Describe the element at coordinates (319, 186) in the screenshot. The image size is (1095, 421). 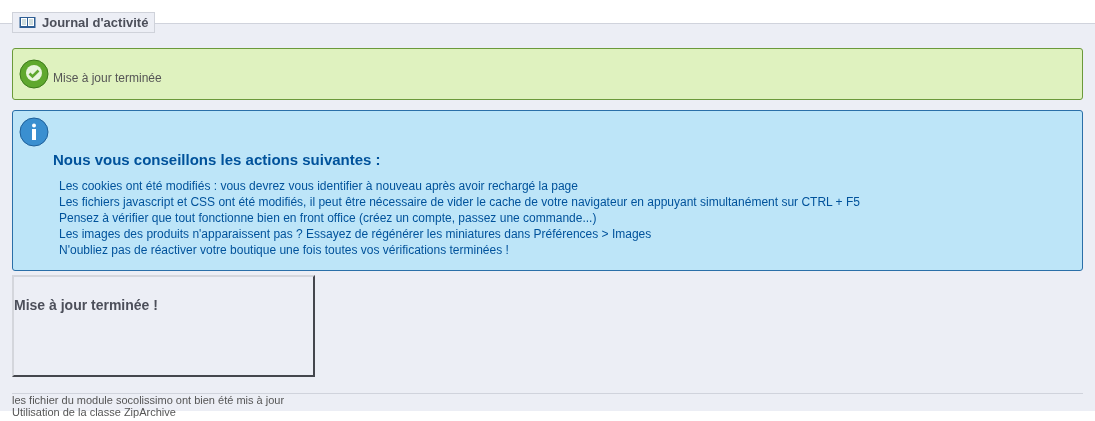
I see `advice-line: Les cookies ont été modifiés : vous devrez vous identifier à nouveau après avoir rechargé la page` at that location.